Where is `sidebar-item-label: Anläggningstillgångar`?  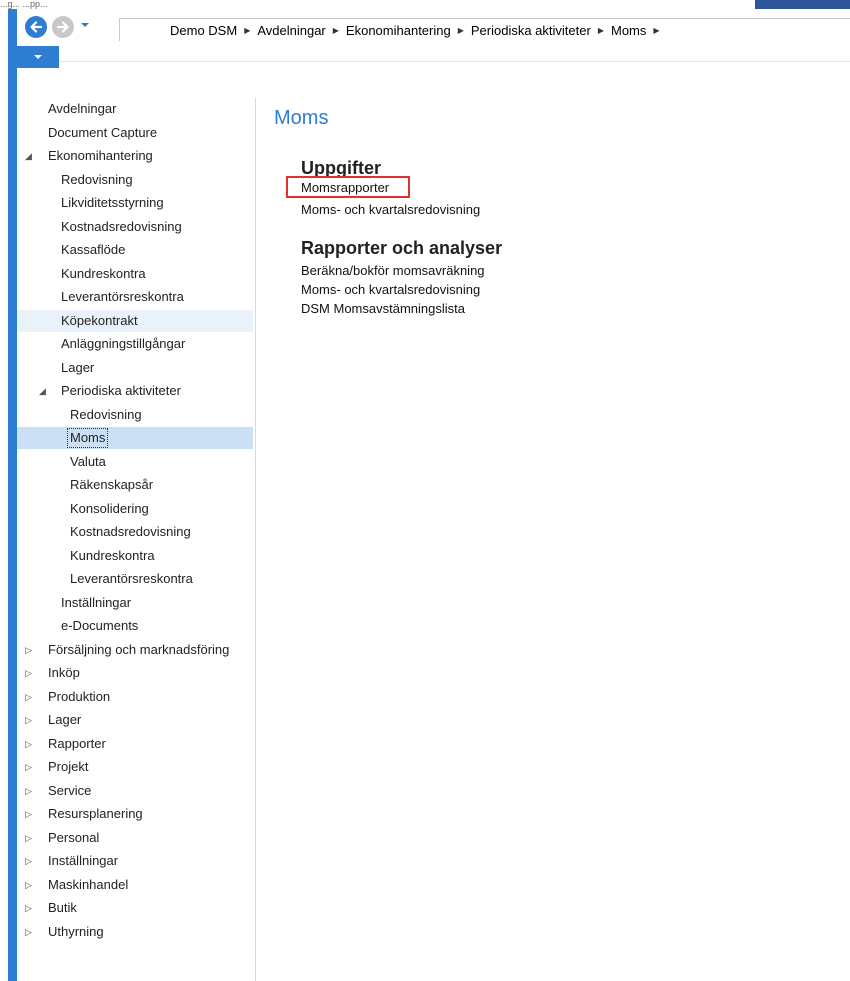 sidebar-item-label: Anläggningstillgångar is located at coordinates (123, 343).